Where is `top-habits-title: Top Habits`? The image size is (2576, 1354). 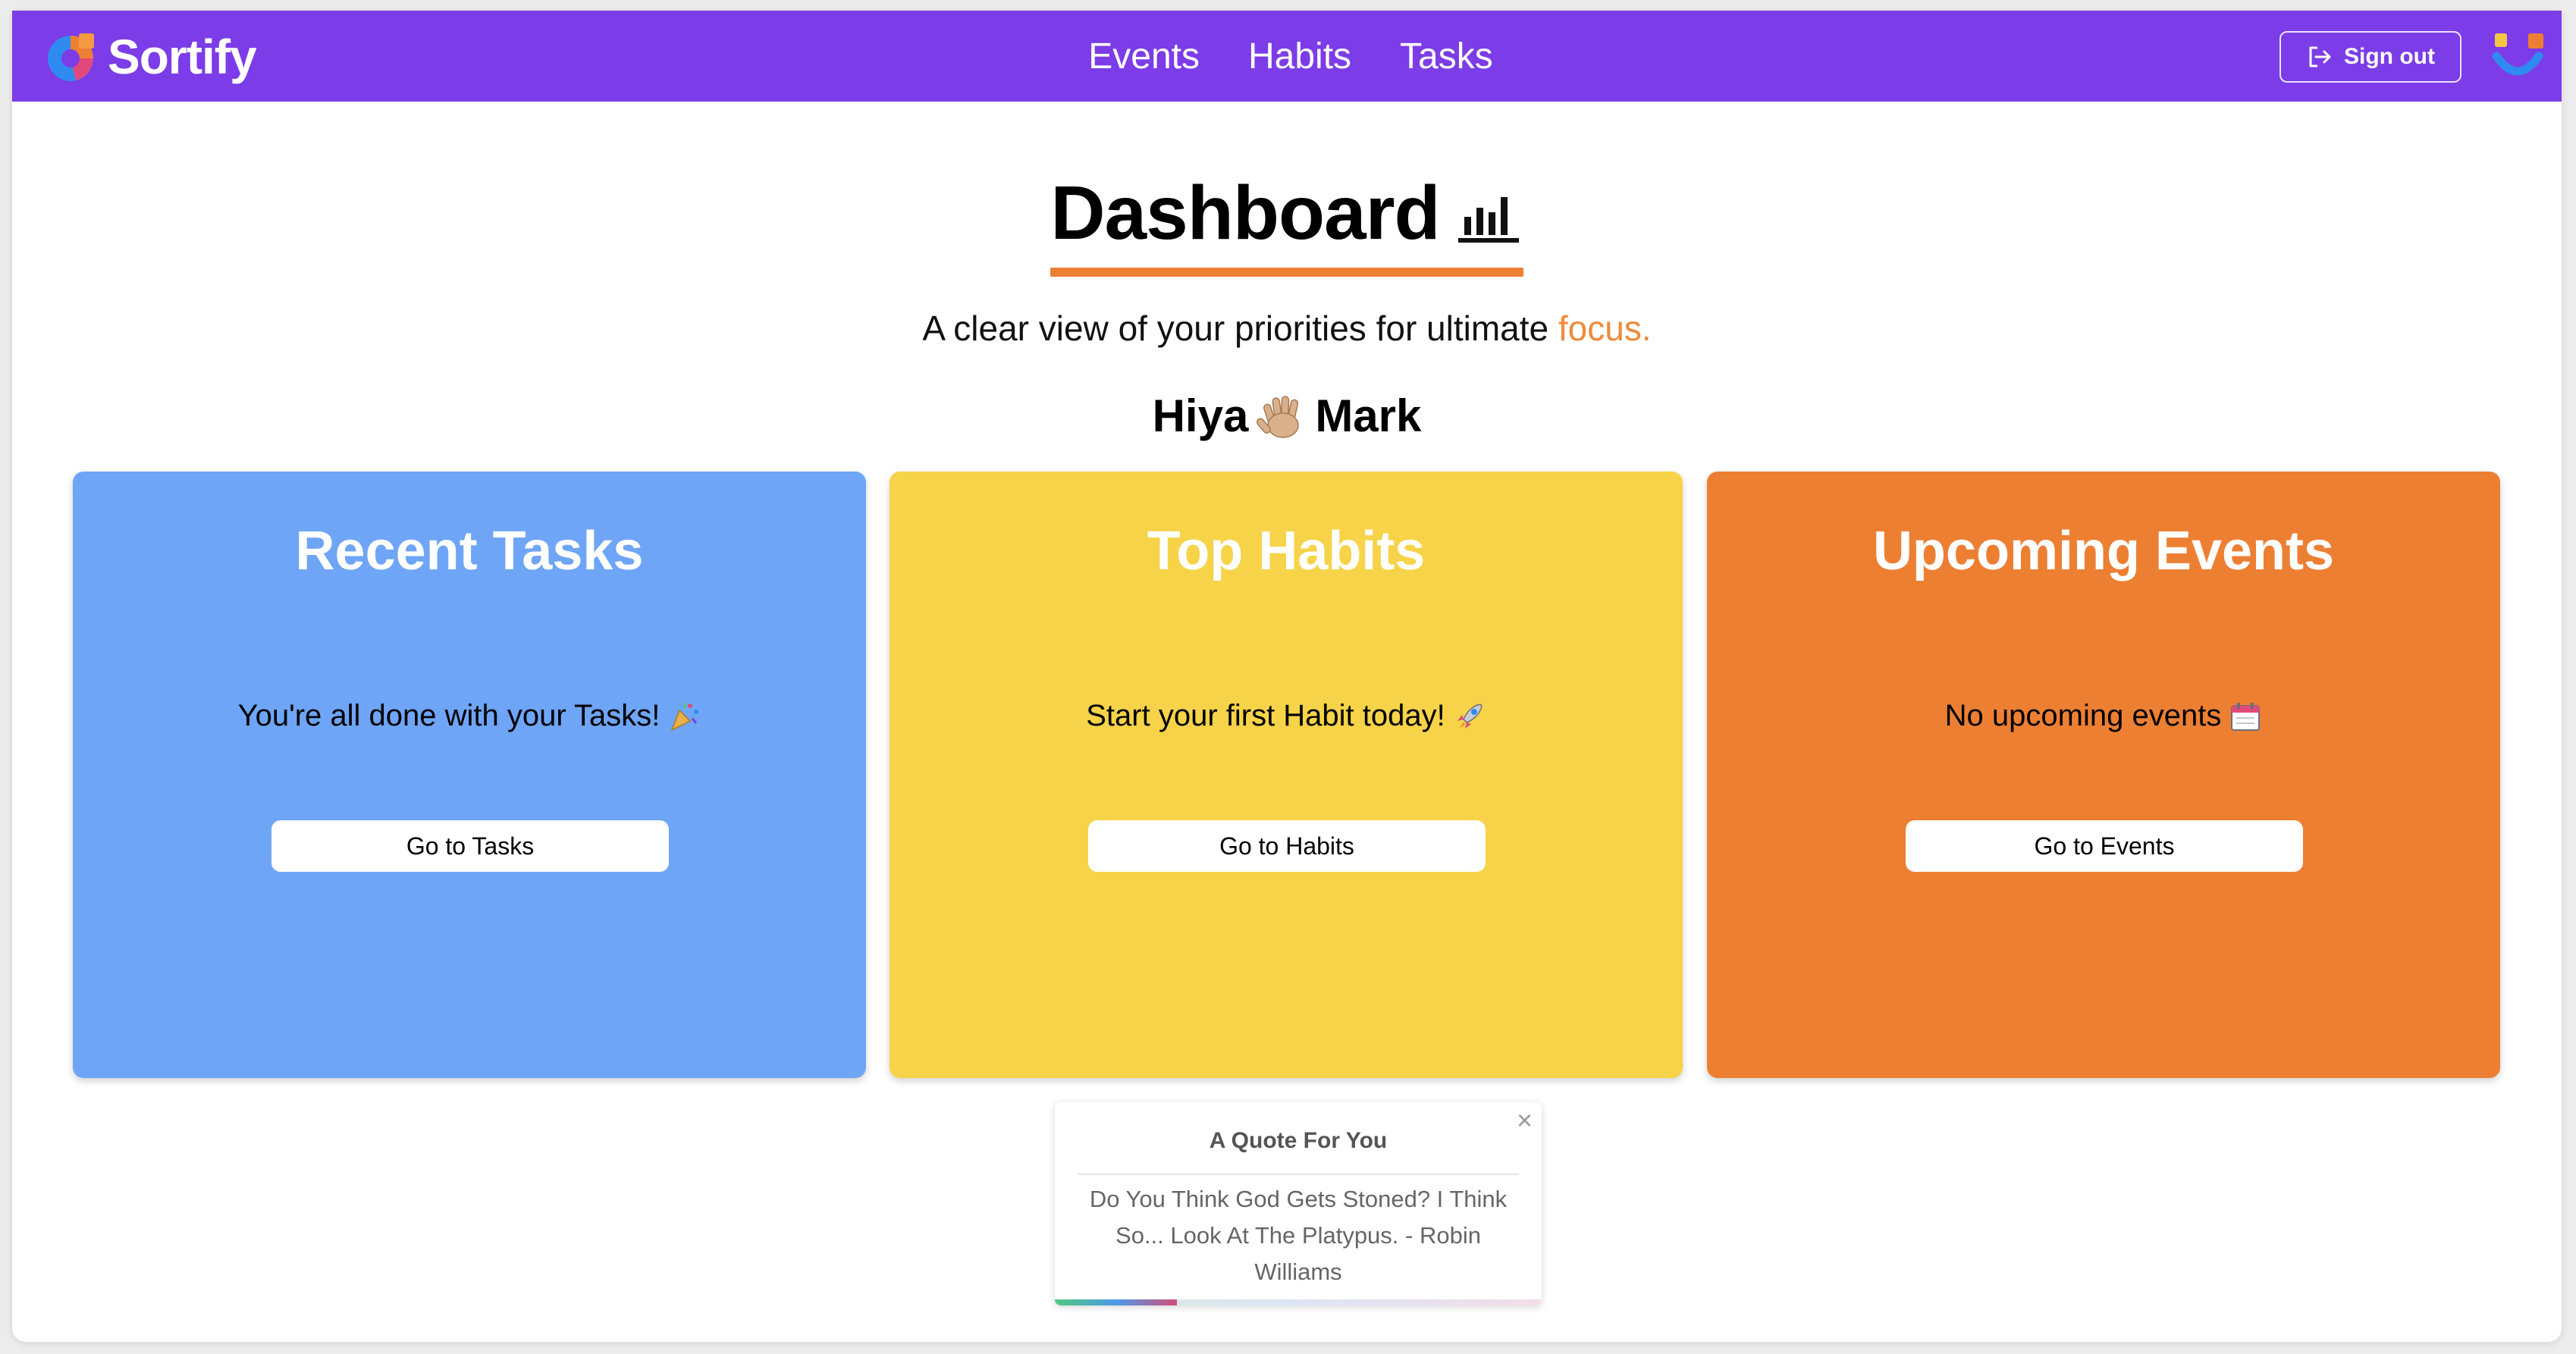 top-habits-title: Top Habits is located at coordinates (1286, 551).